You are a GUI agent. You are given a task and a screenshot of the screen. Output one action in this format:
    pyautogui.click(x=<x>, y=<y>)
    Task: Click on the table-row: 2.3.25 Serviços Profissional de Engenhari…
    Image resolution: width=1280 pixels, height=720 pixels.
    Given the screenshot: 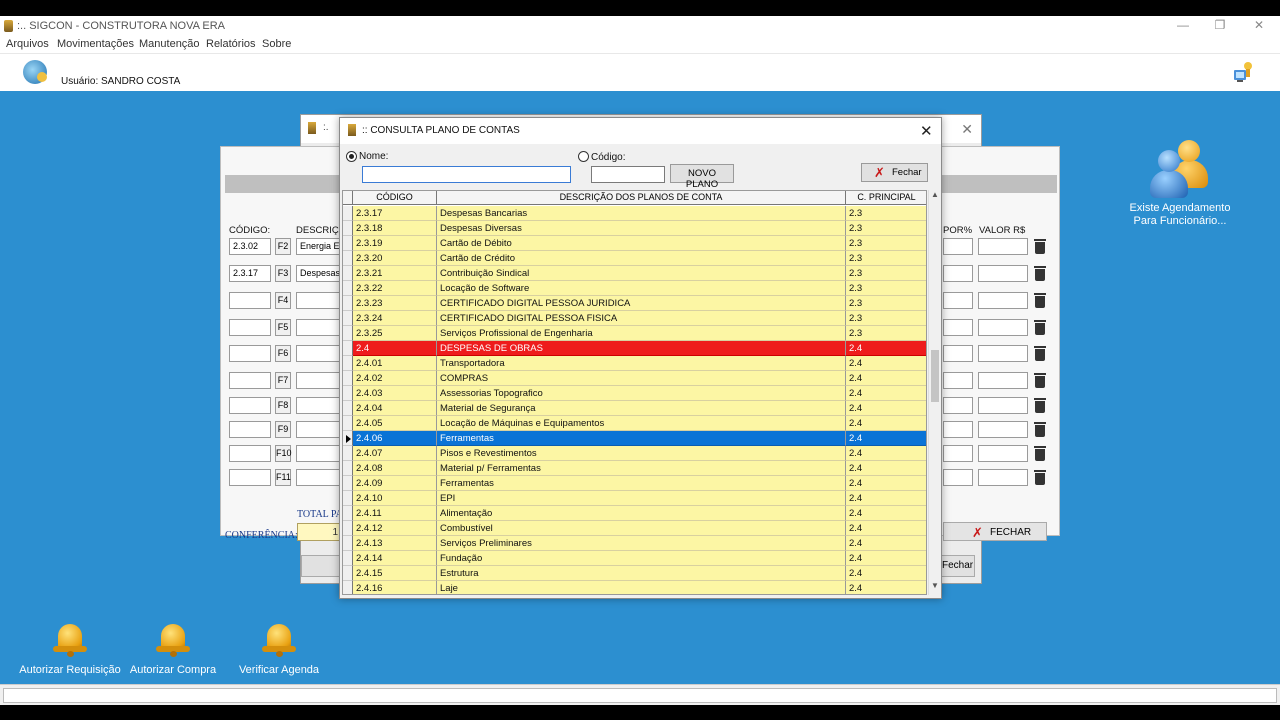 What is the action you would take?
    pyautogui.click(x=634, y=333)
    